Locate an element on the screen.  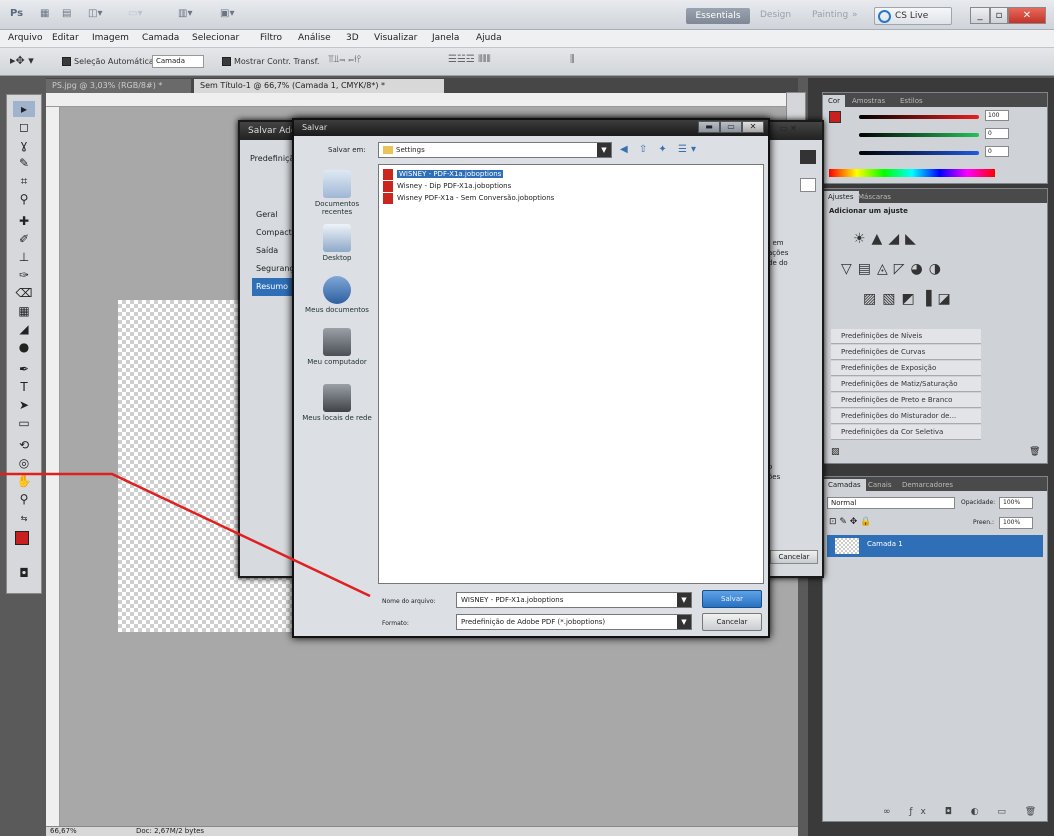
annotation-line is located at coordinates (185, 535).